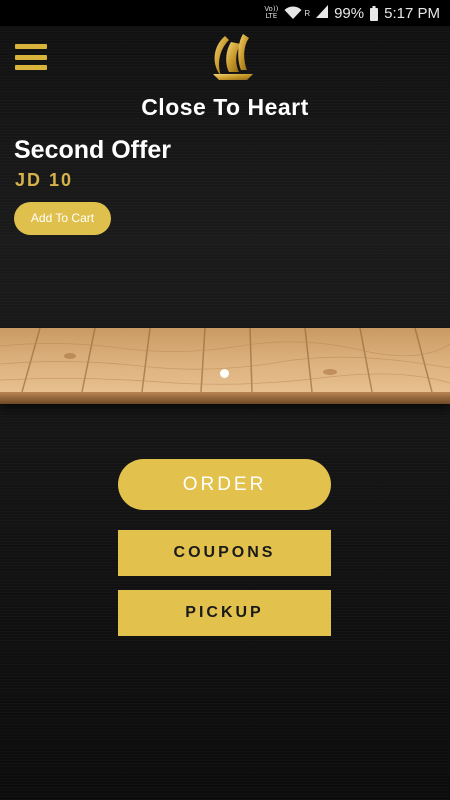  Describe the element at coordinates (224, 553) in the screenshot. I see `coupons-button: COUPONS` at that location.